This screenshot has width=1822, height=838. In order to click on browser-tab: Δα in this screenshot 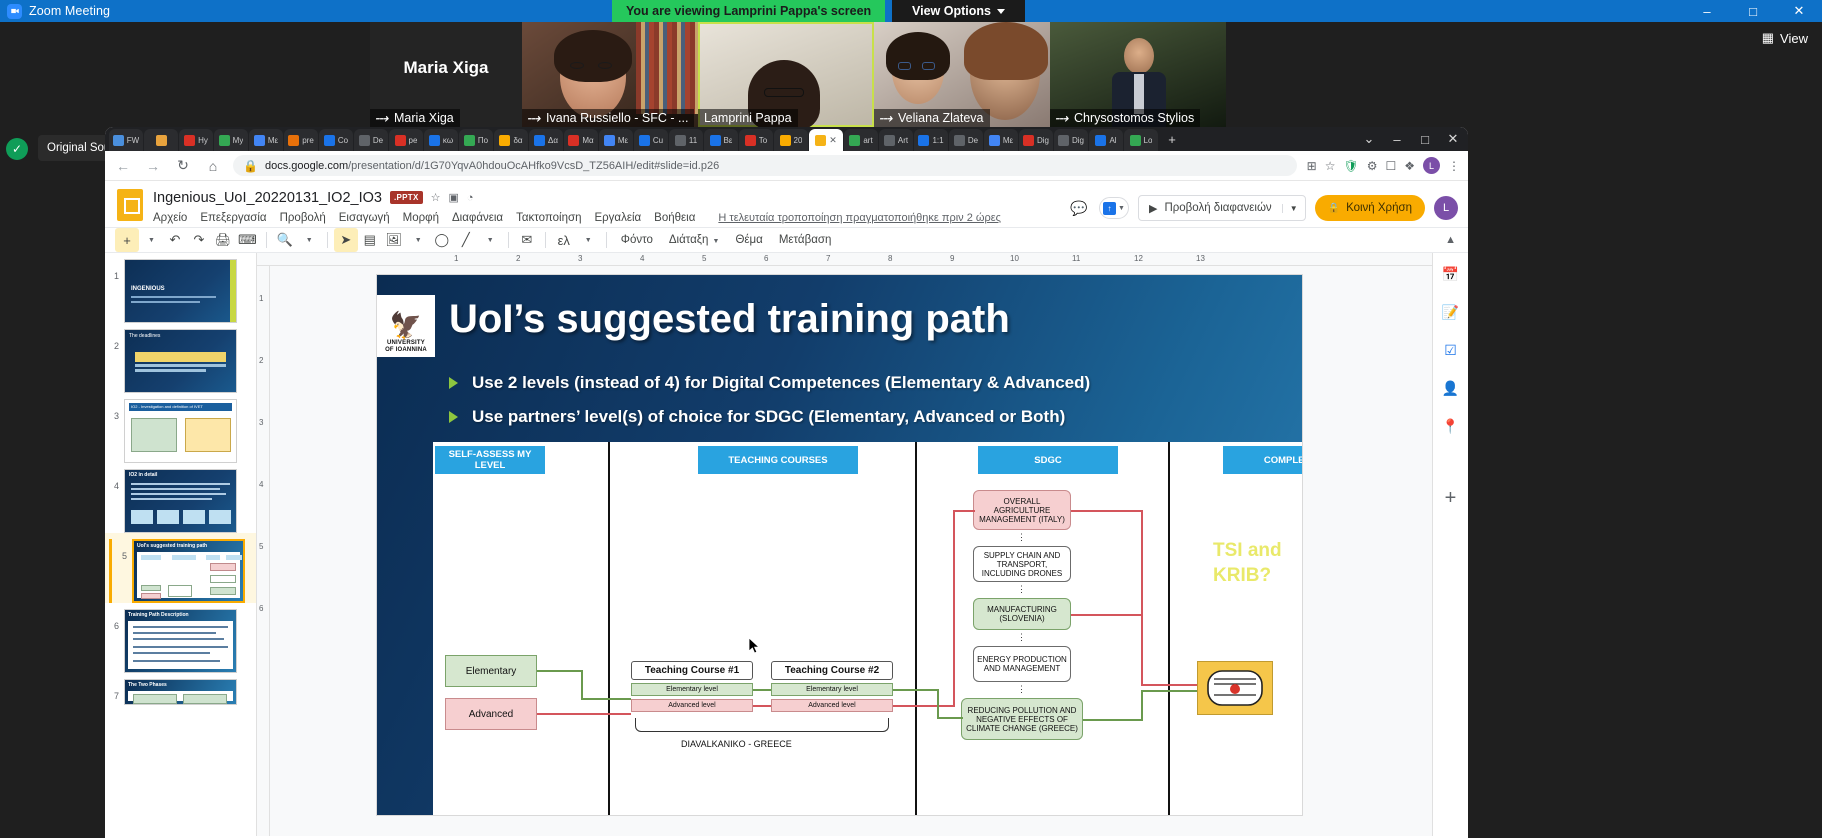, I will do `click(546, 140)`.